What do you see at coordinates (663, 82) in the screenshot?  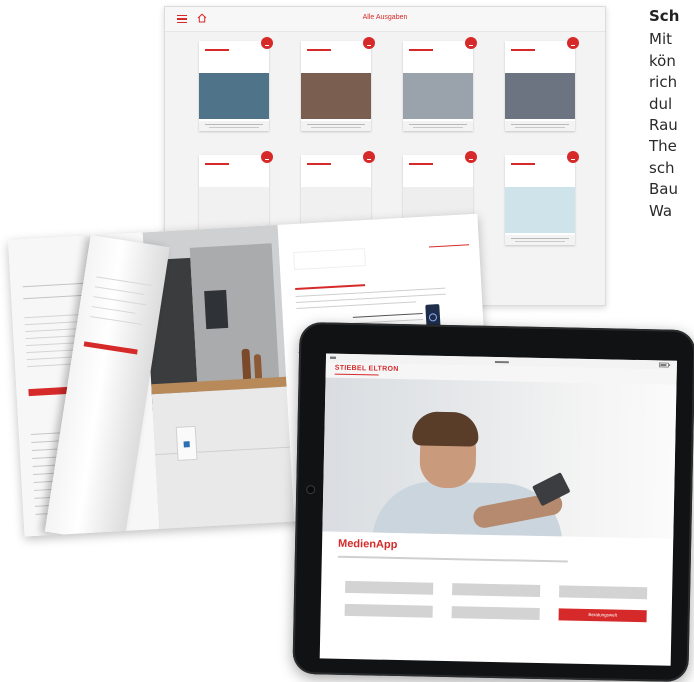 I see `article-line: rich` at bounding box center [663, 82].